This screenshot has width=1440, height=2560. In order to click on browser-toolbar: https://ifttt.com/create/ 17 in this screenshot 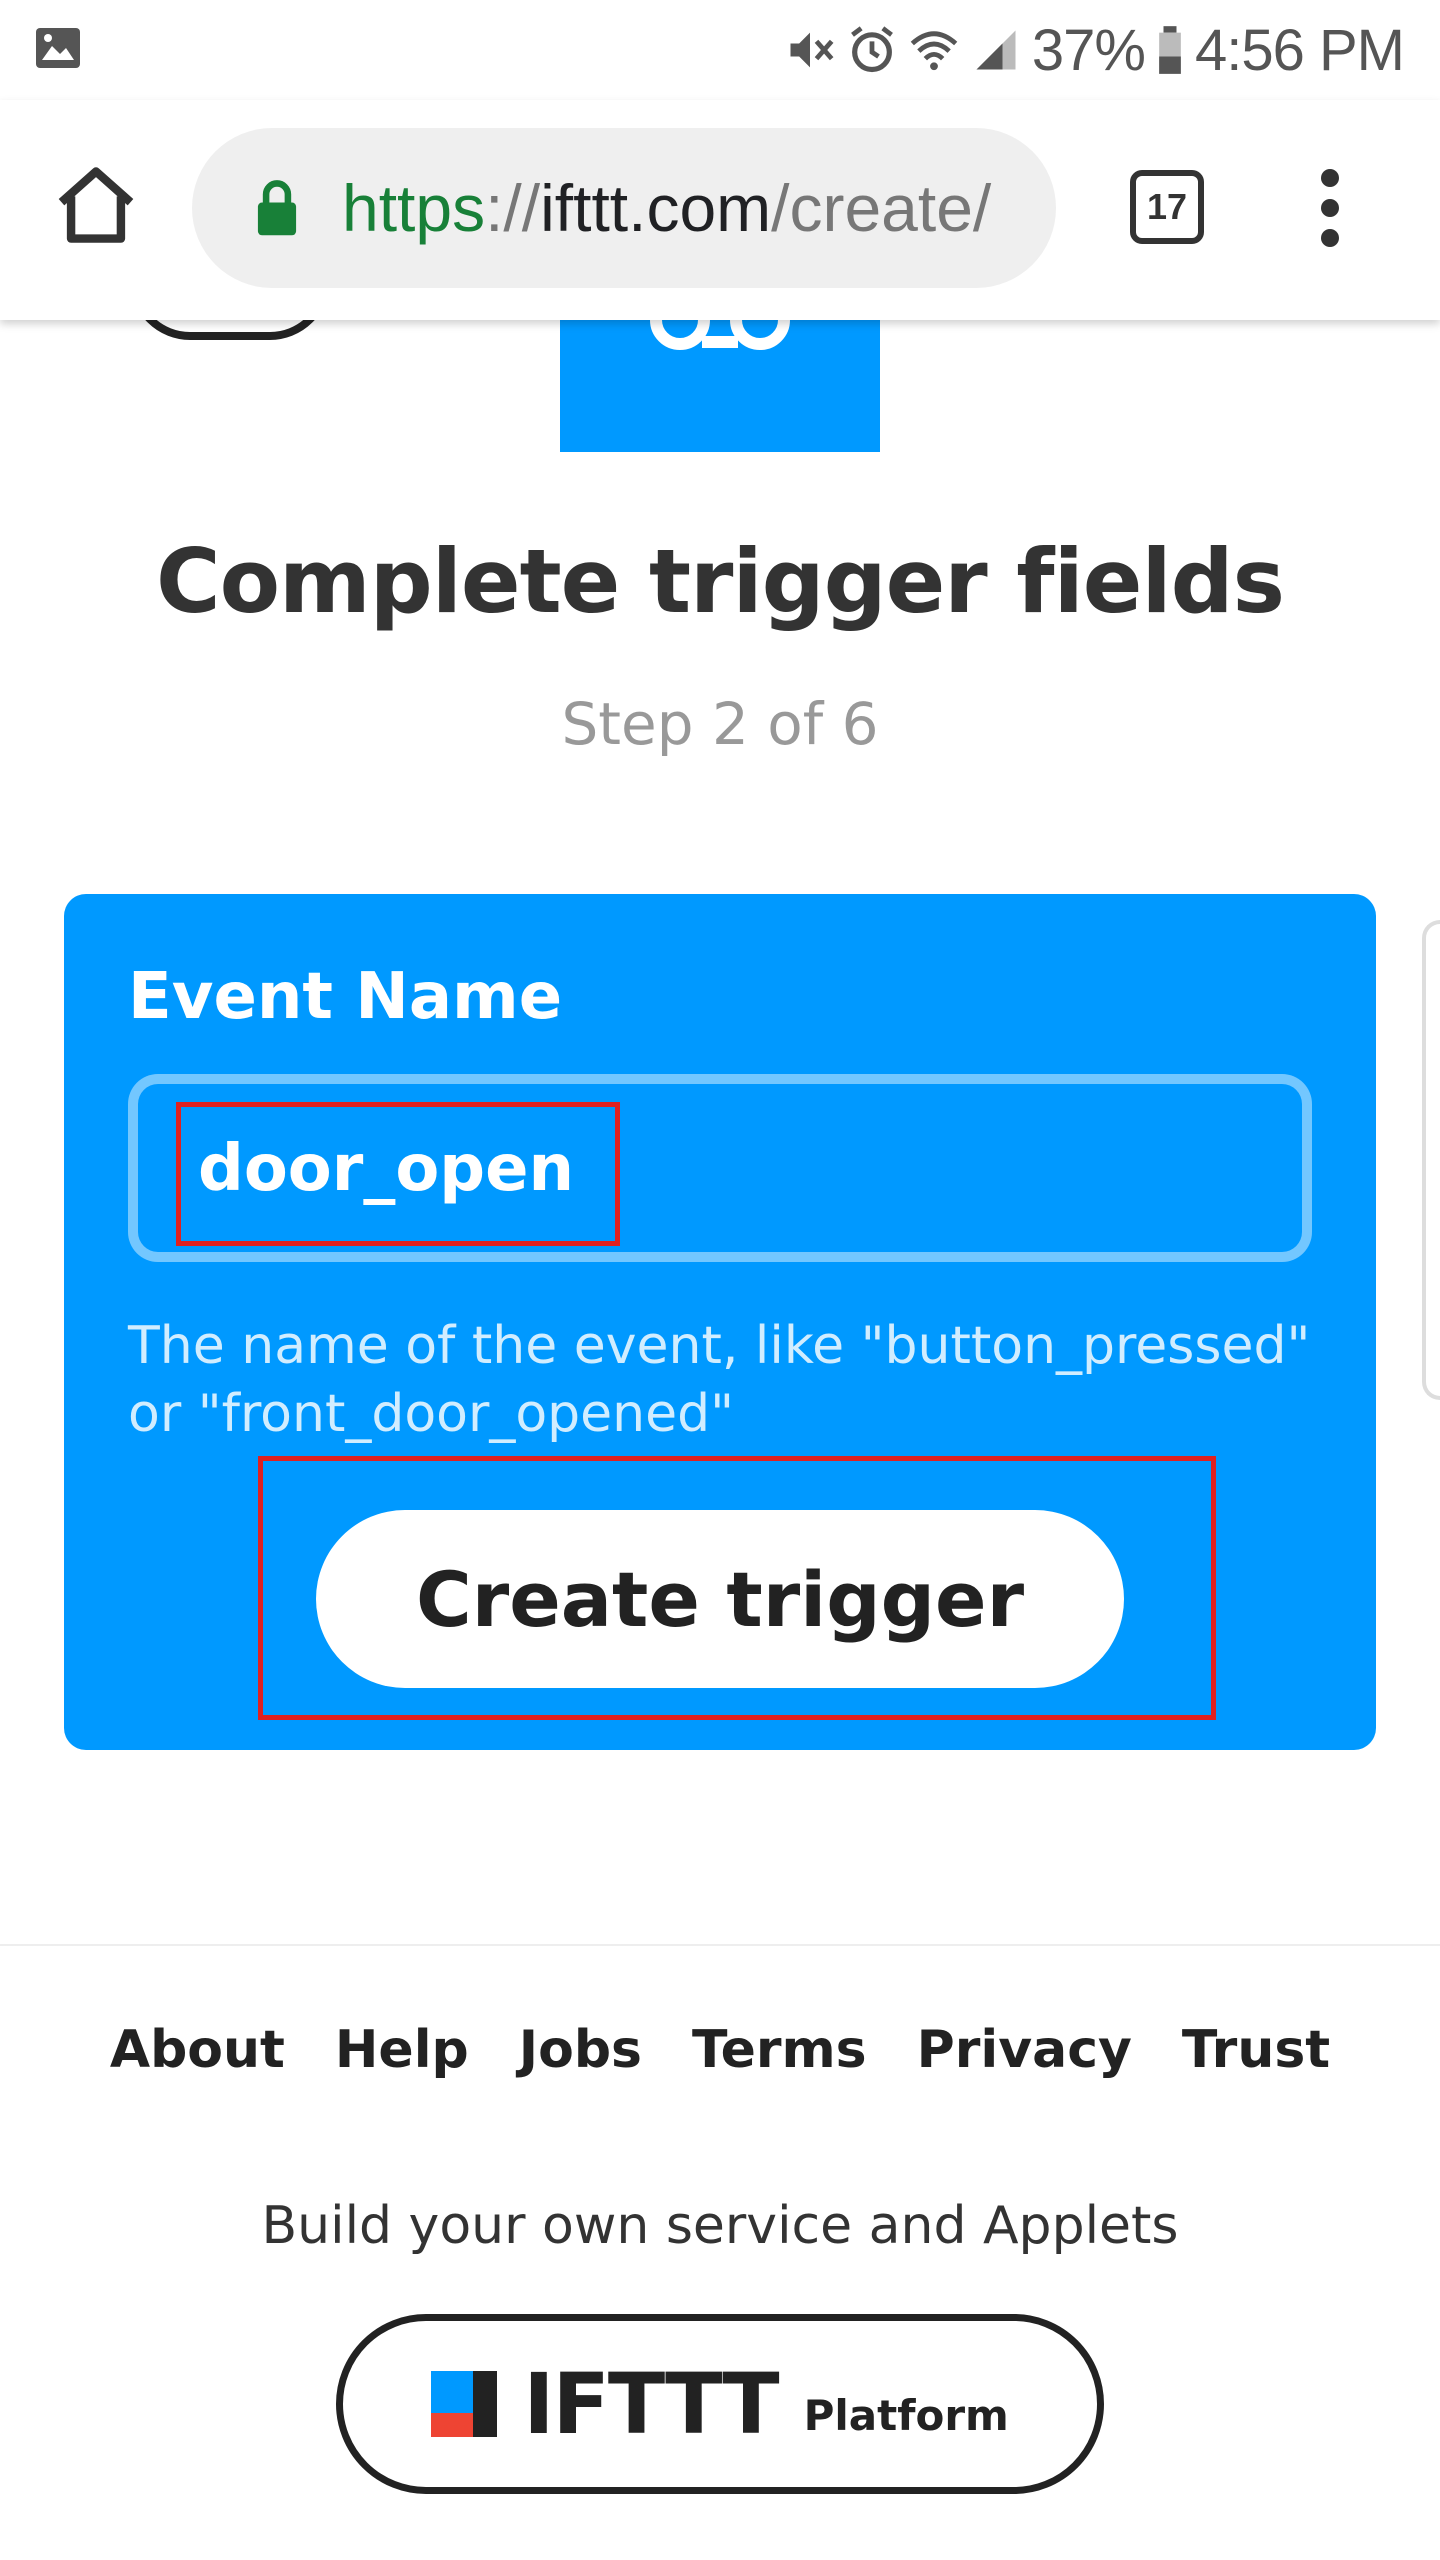, I will do `click(720, 210)`.